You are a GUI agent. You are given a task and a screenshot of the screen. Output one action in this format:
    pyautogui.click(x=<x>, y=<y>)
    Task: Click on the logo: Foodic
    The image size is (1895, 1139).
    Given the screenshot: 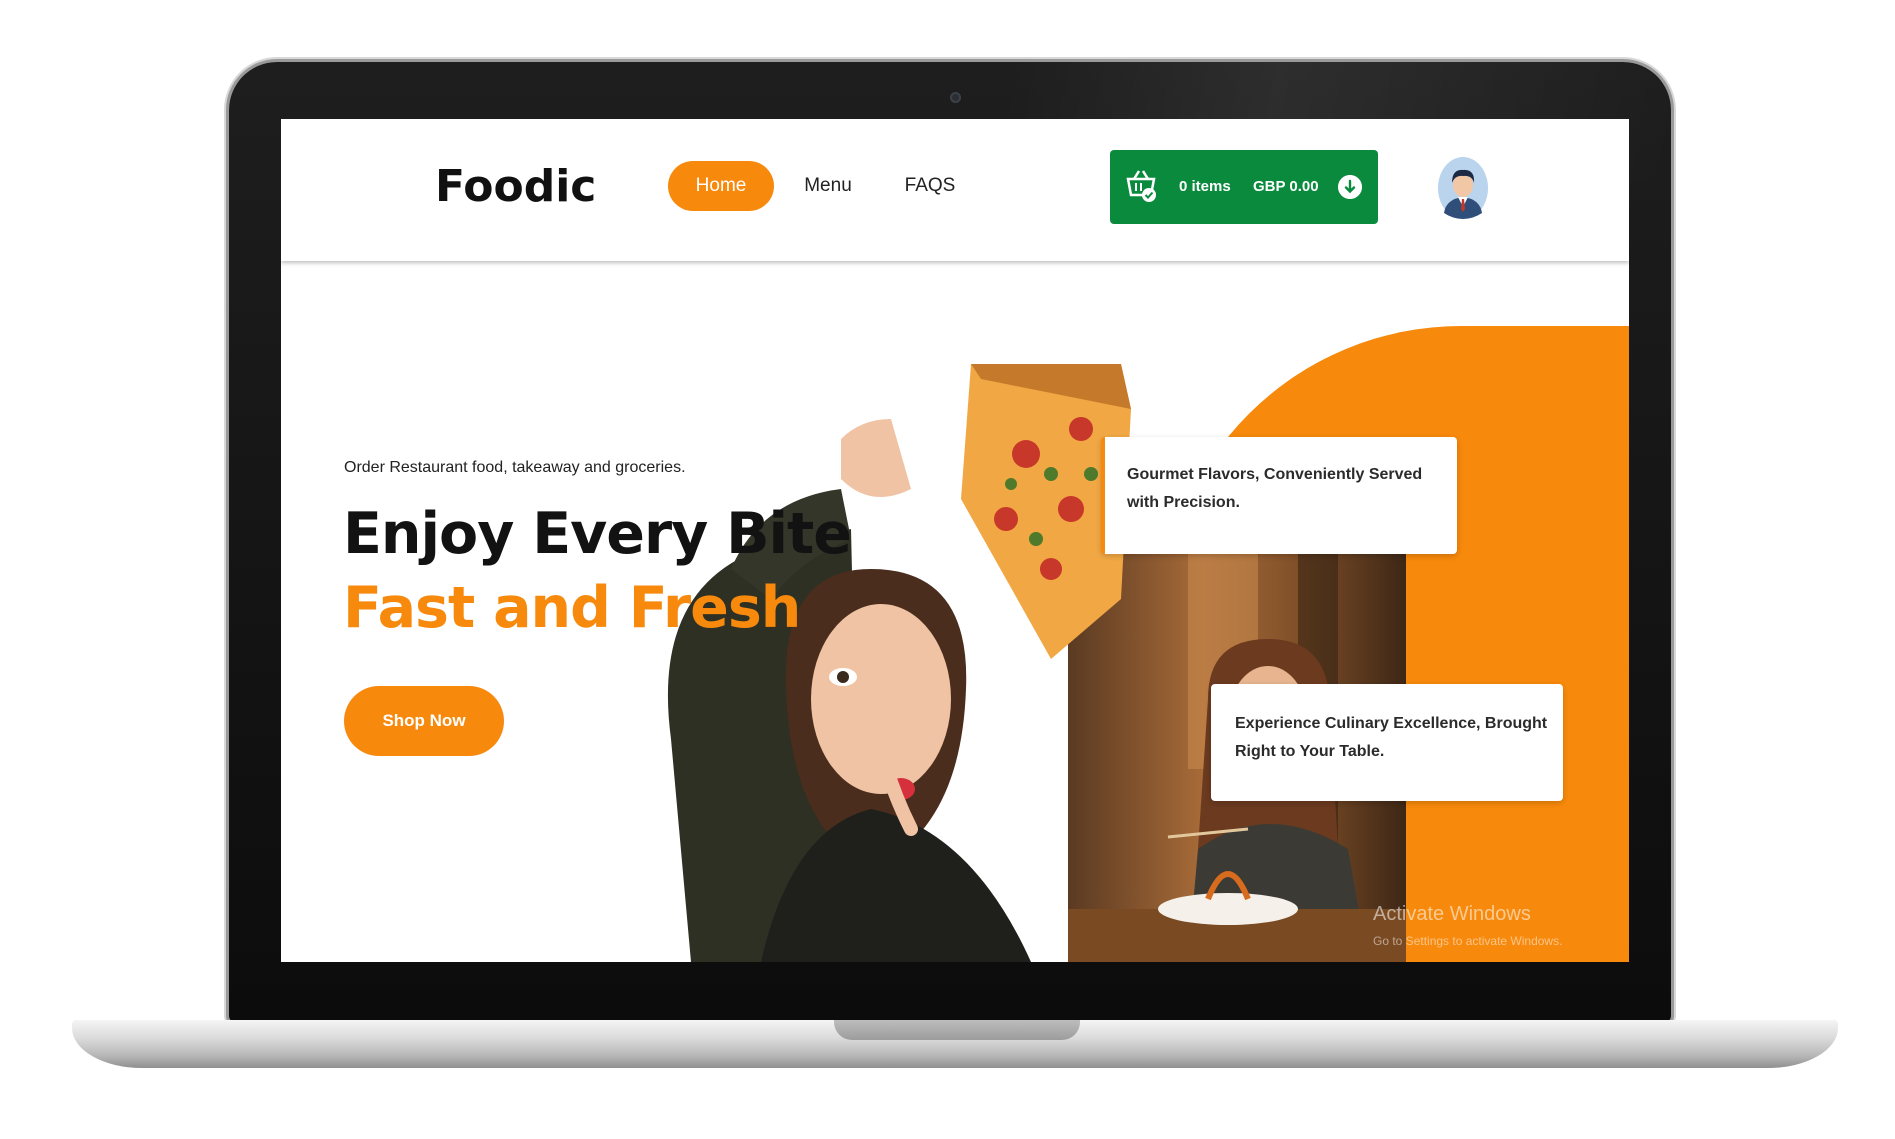 What is the action you would take?
    pyautogui.click(x=515, y=186)
    